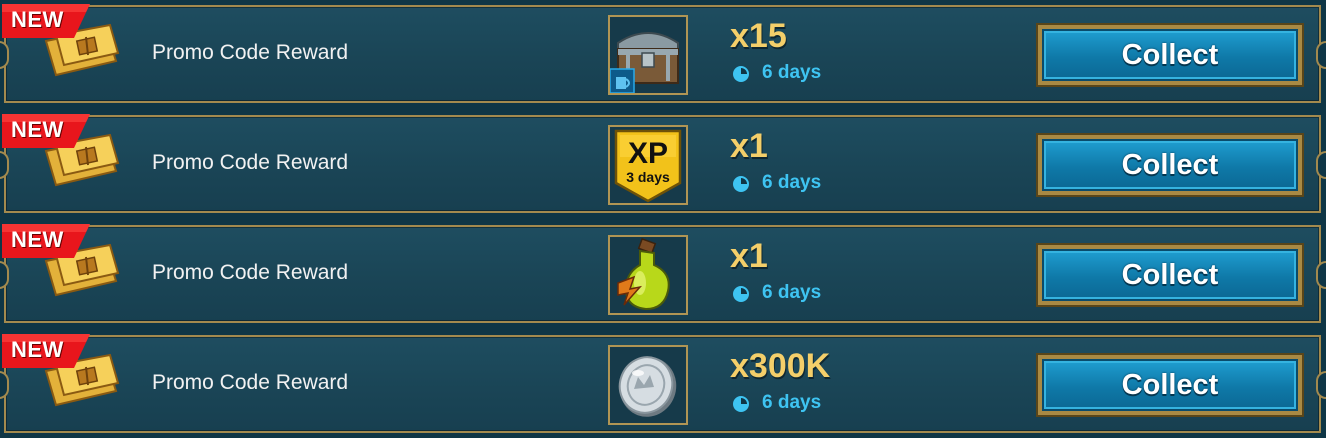 This screenshot has width=1326, height=438. Describe the element at coordinates (648, 153) in the screenshot. I see `xp-label: XP` at that location.